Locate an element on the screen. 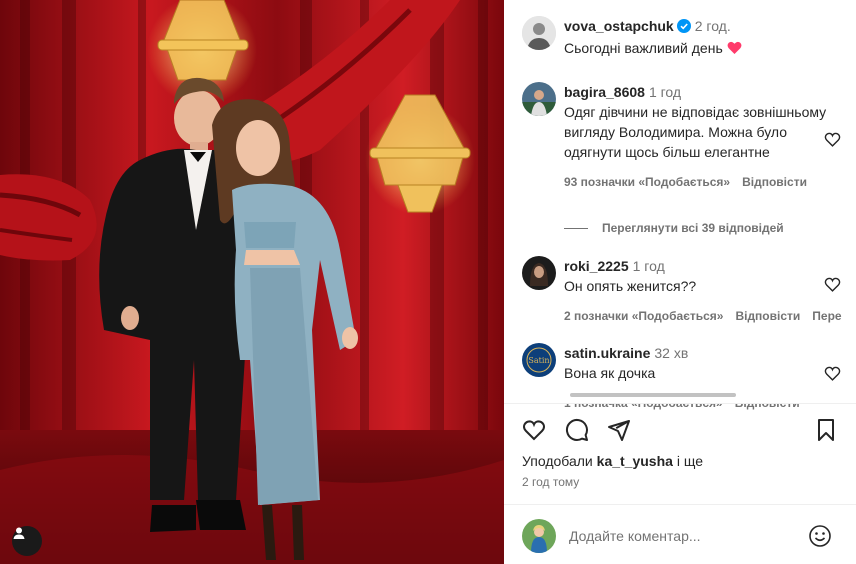 This screenshot has width=856, height=564. replies-divider-line is located at coordinates (576, 228).